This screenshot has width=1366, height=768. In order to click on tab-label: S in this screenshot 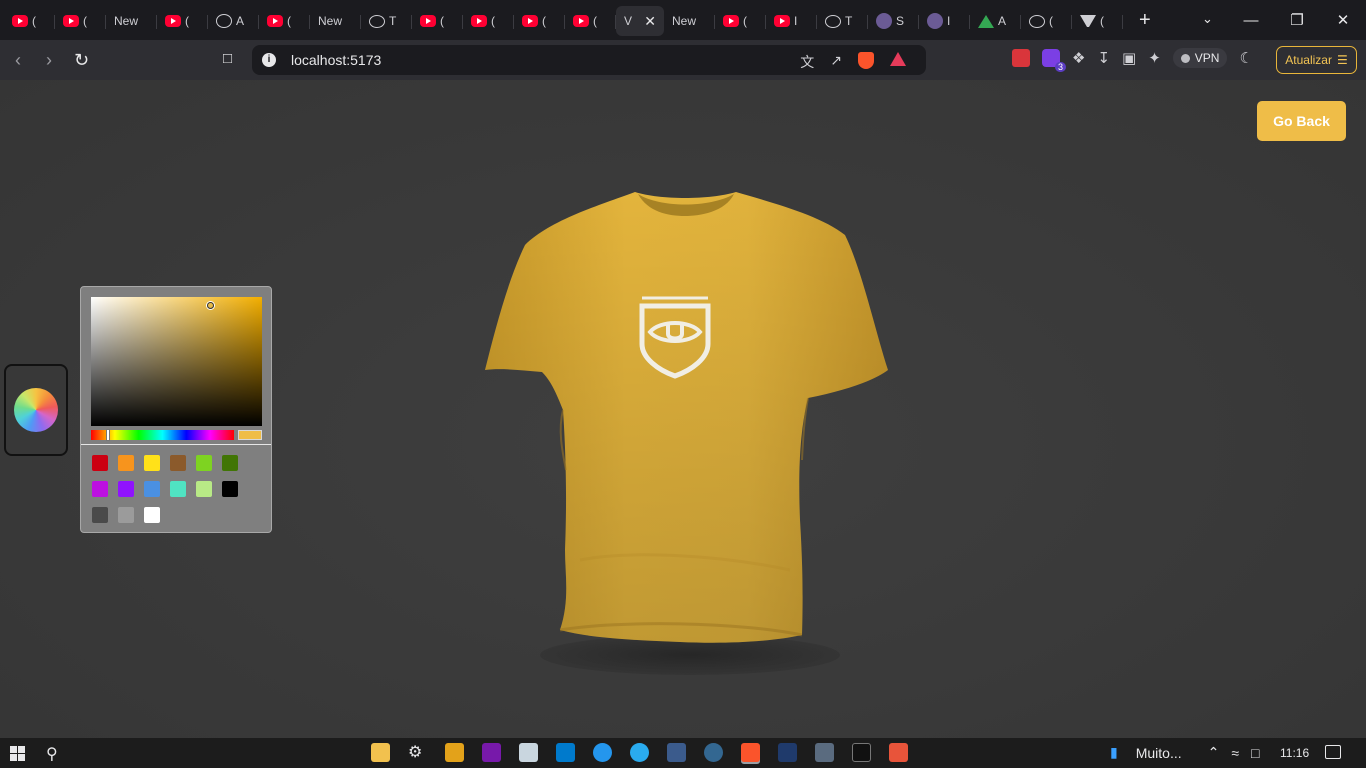, I will do `click(900, 21)`.